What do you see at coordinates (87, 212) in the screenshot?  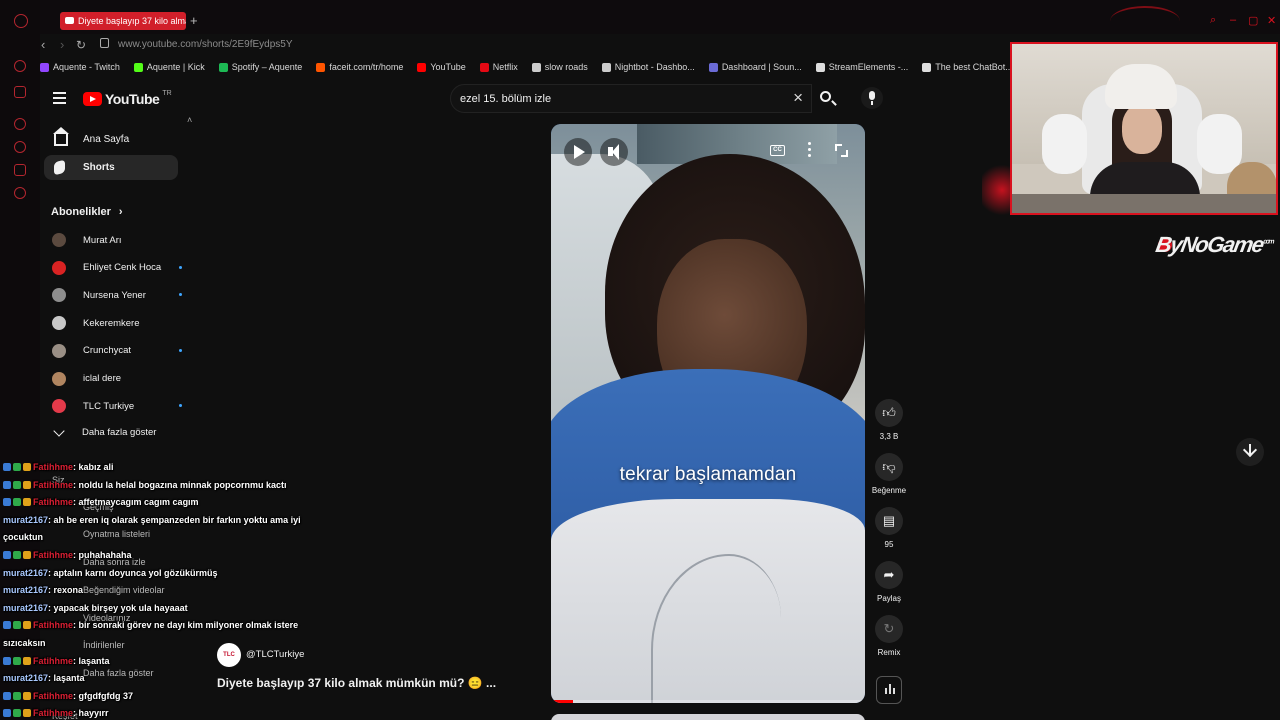 I see `subscriptions-title: Abonelikler ›` at bounding box center [87, 212].